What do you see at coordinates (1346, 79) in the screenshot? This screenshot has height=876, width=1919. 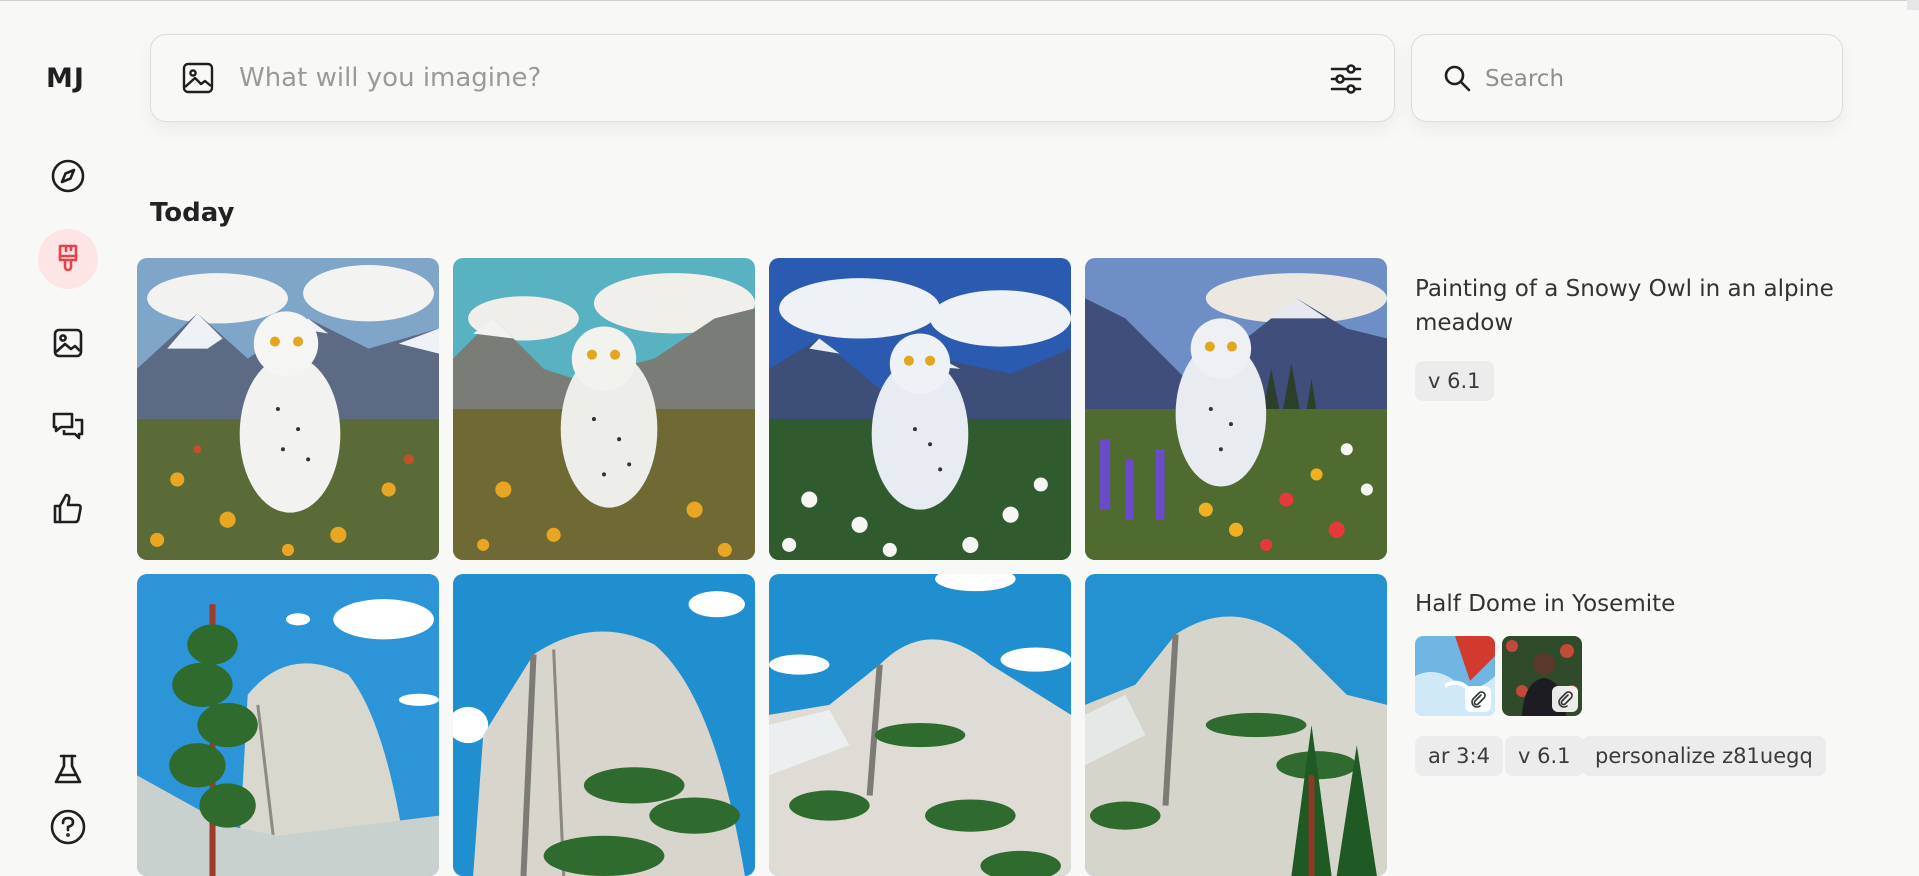 I see `settings-sliders-icon` at bounding box center [1346, 79].